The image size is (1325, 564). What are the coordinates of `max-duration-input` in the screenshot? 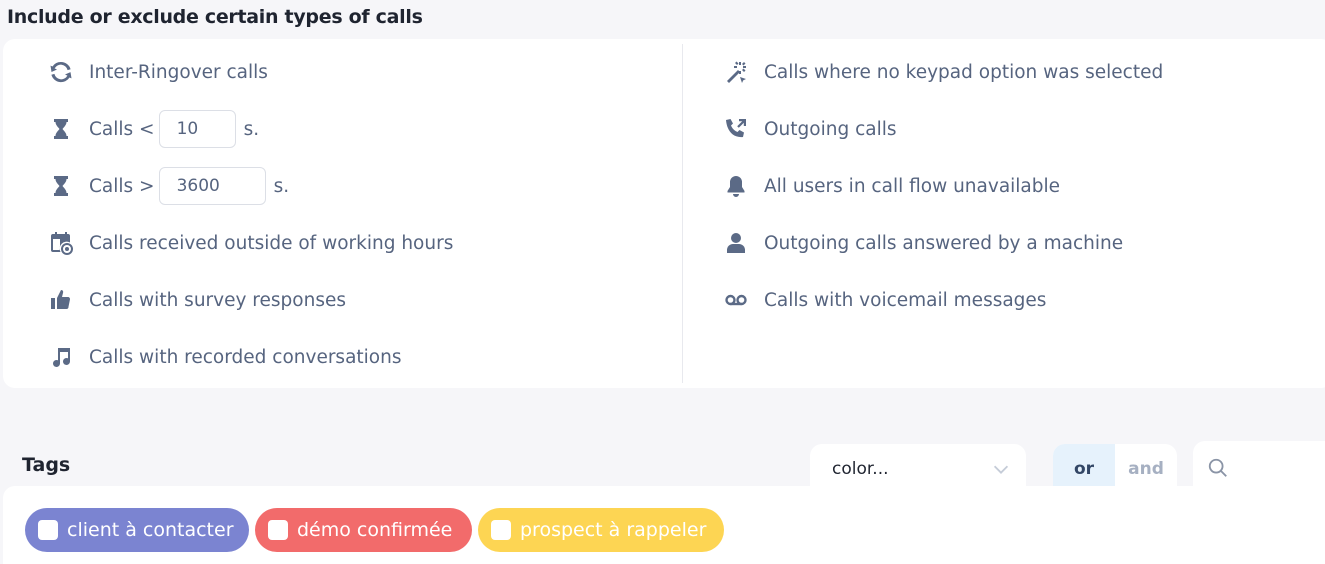 It's located at (212, 186).